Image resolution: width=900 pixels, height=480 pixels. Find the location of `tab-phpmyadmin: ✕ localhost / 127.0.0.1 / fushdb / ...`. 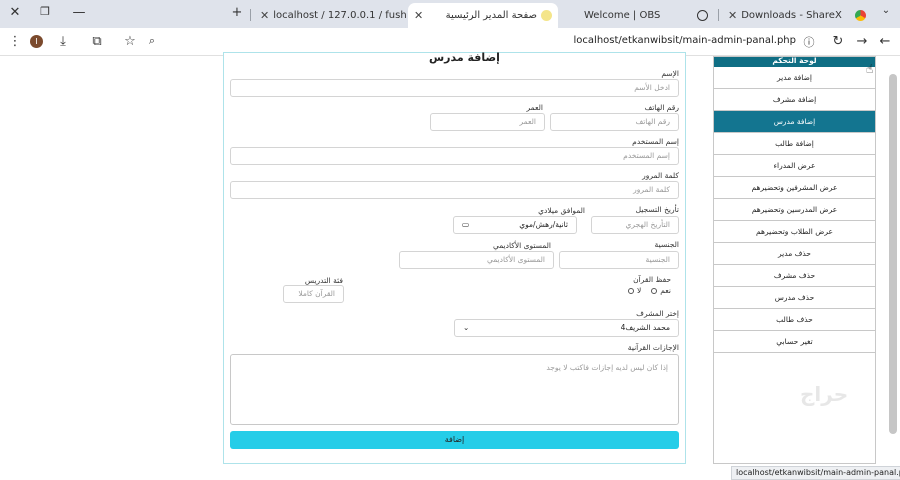

tab-phpmyadmin: ✕ localhost / 127.0.0.1 / fushdb / ... is located at coordinates (330, 15).